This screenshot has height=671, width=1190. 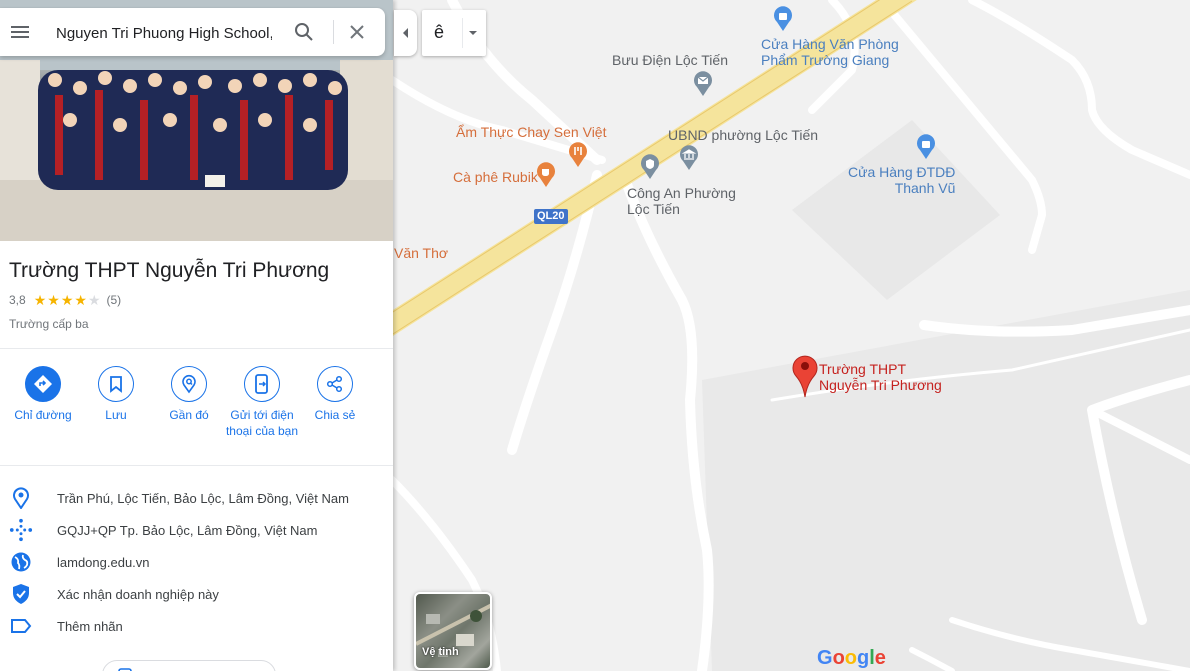 What do you see at coordinates (357, 32) in the screenshot?
I see `close-icon` at bounding box center [357, 32].